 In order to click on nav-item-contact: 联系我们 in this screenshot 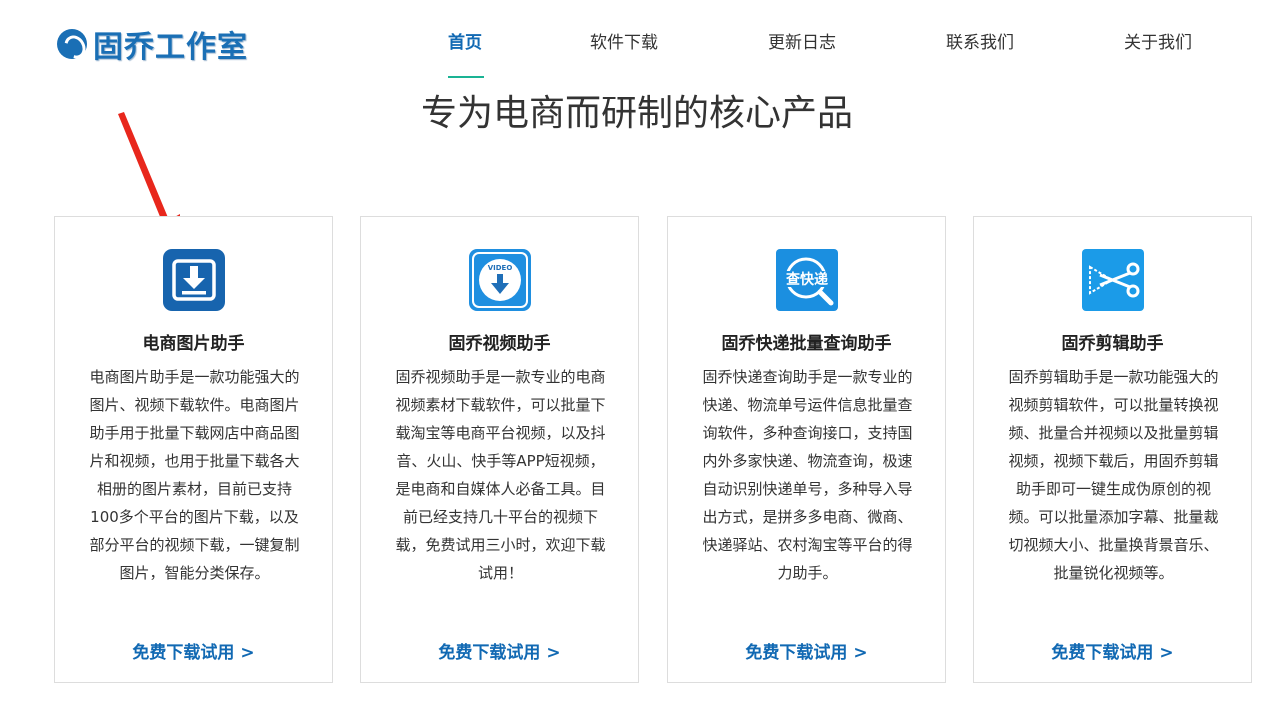, I will do `click(980, 40)`.